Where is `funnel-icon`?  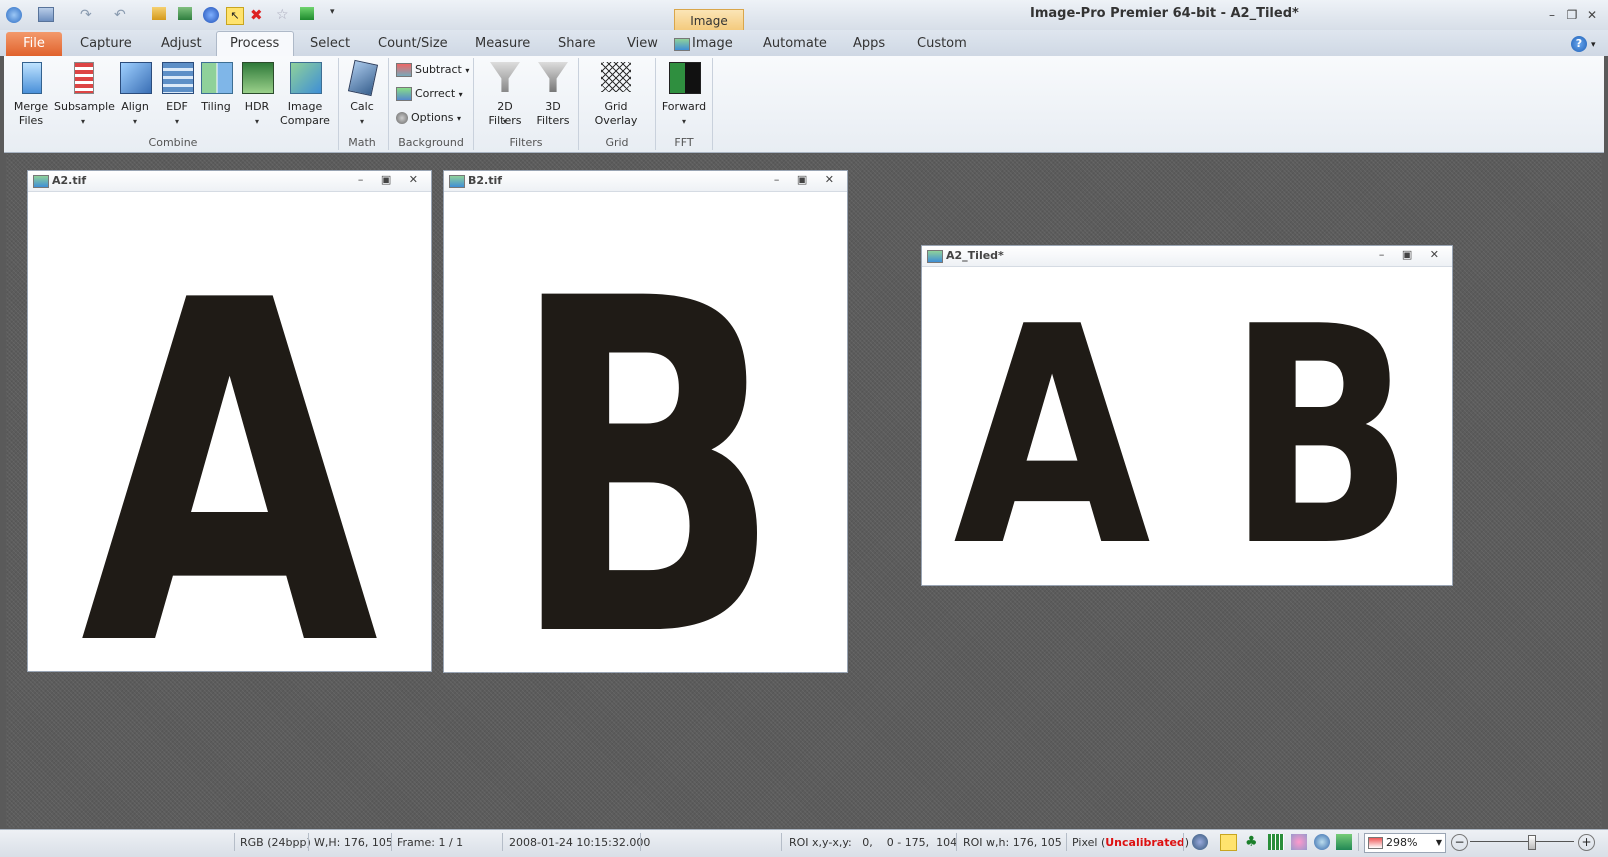 funnel-icon is located at coordinates (505, 77).